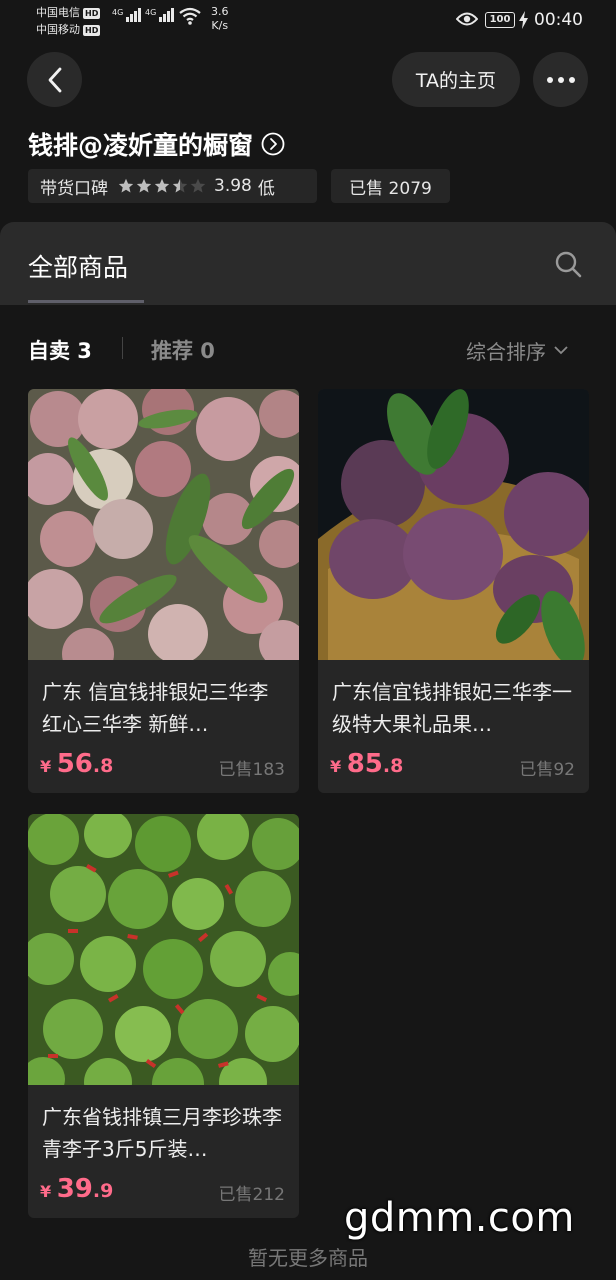 The width and height of the screenshot is (616, 1280). What do you see at coordinates (190, 16) in the screenshot?
I see `wifi-icon` at bounding box center [190, 16].